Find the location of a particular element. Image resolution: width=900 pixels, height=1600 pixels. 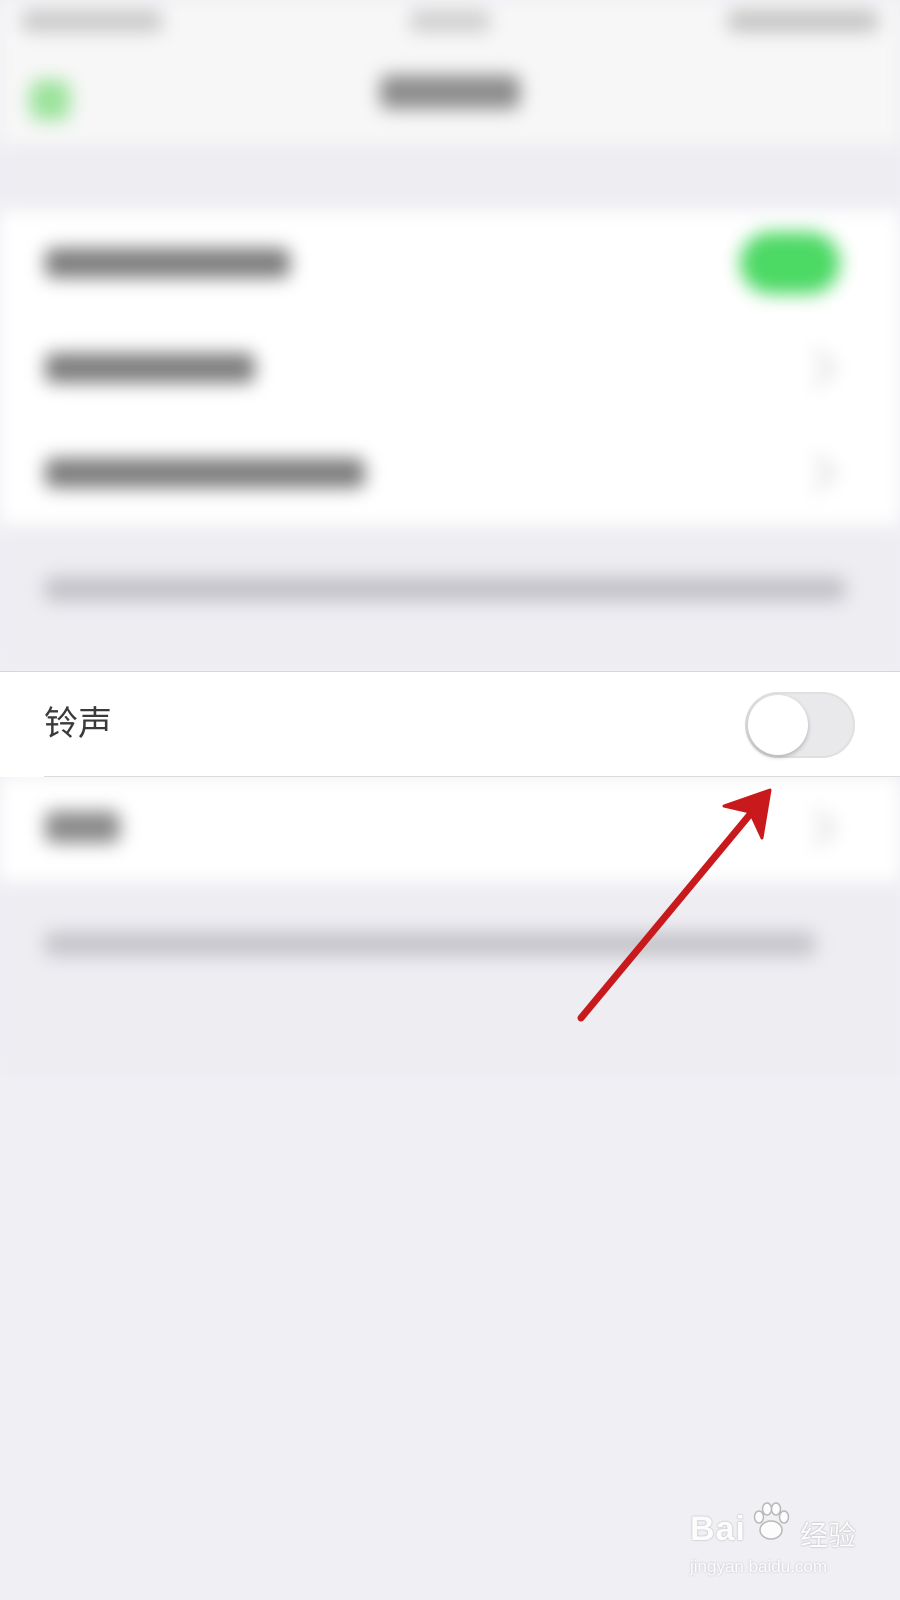

ringtone-row: 铃声 is located at coordinates (450, 724).